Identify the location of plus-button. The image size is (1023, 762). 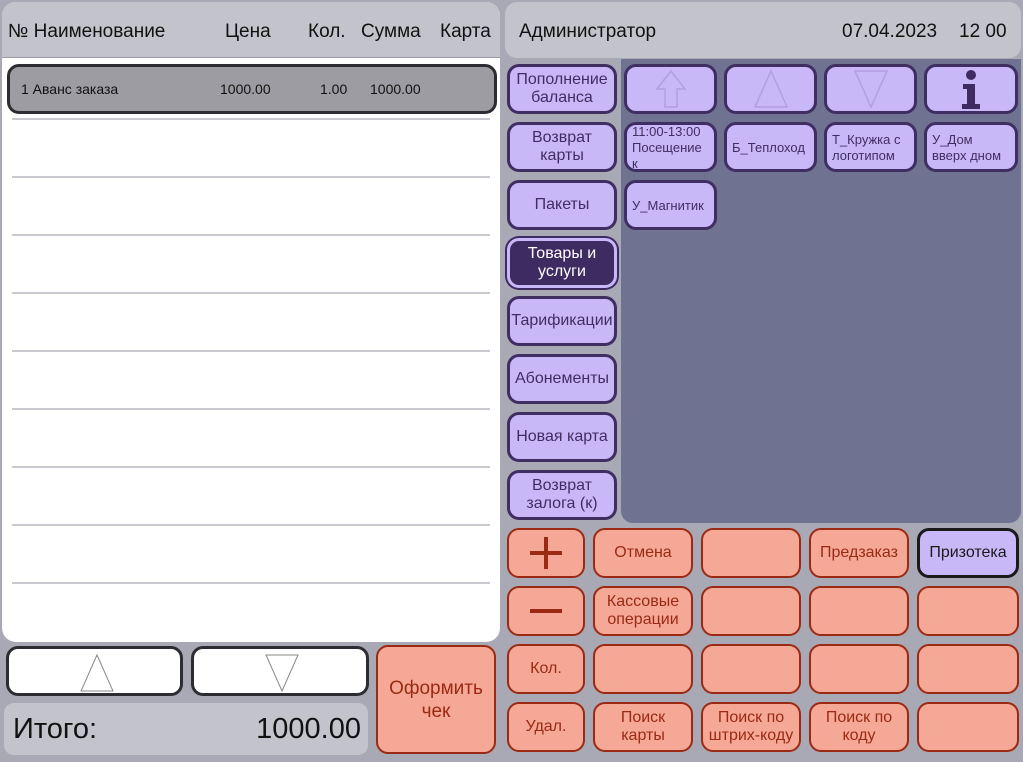
(546, 553).